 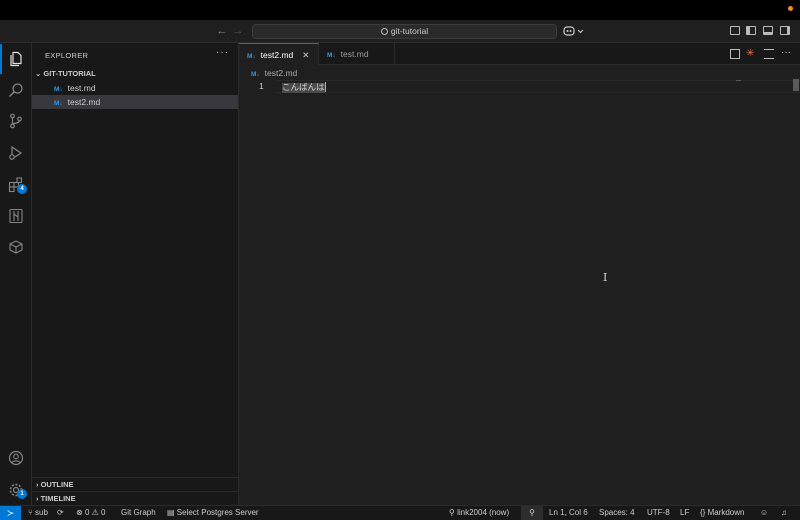 I want to click on language-label: Markdown, so click(x=726, y=512).